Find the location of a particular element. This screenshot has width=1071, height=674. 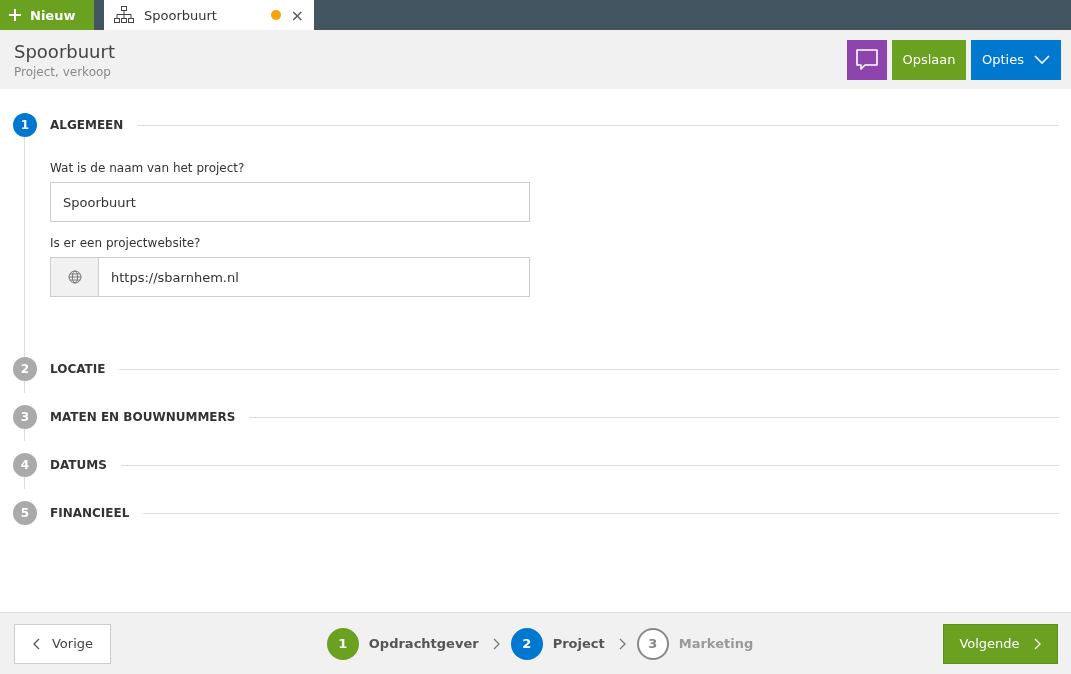

step-label: Project is located at coordinates (578, 643).